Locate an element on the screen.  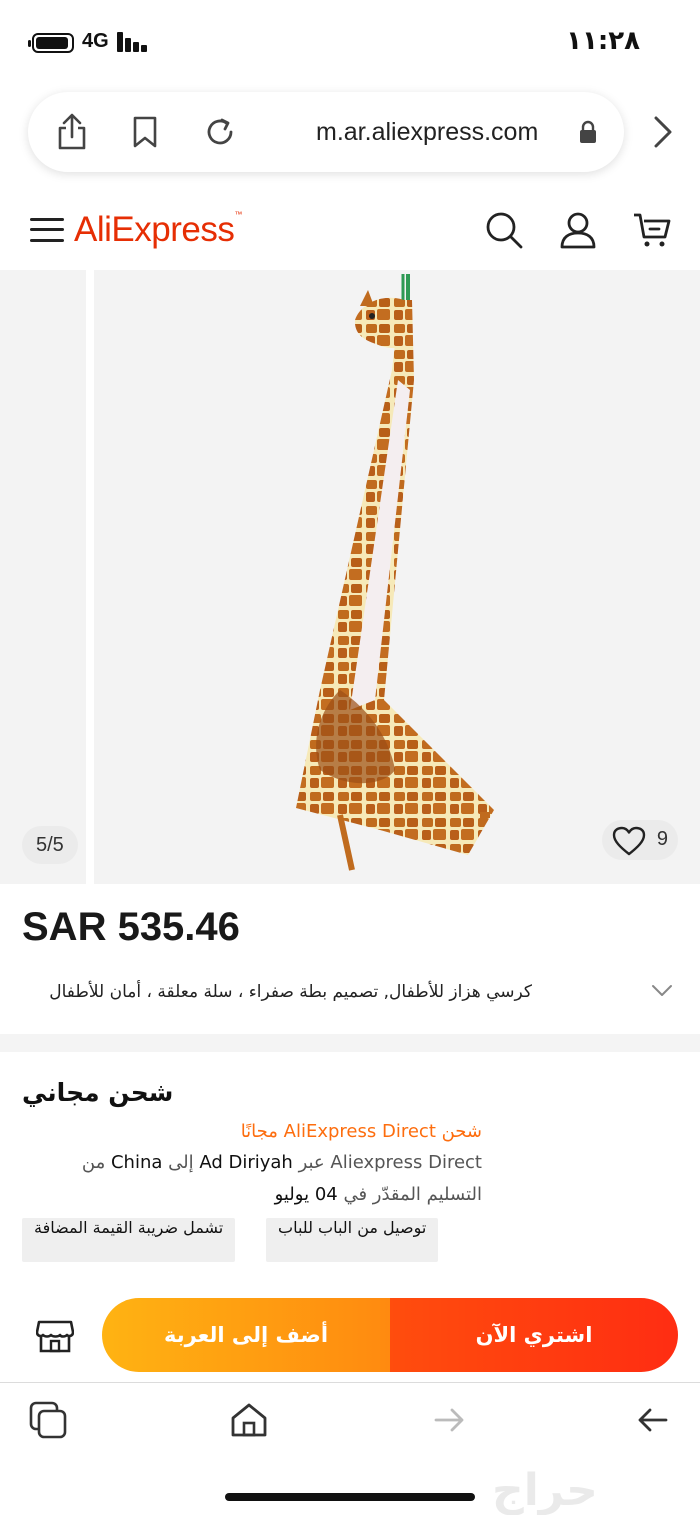
store-icon is located at coordinates (55, 1335).